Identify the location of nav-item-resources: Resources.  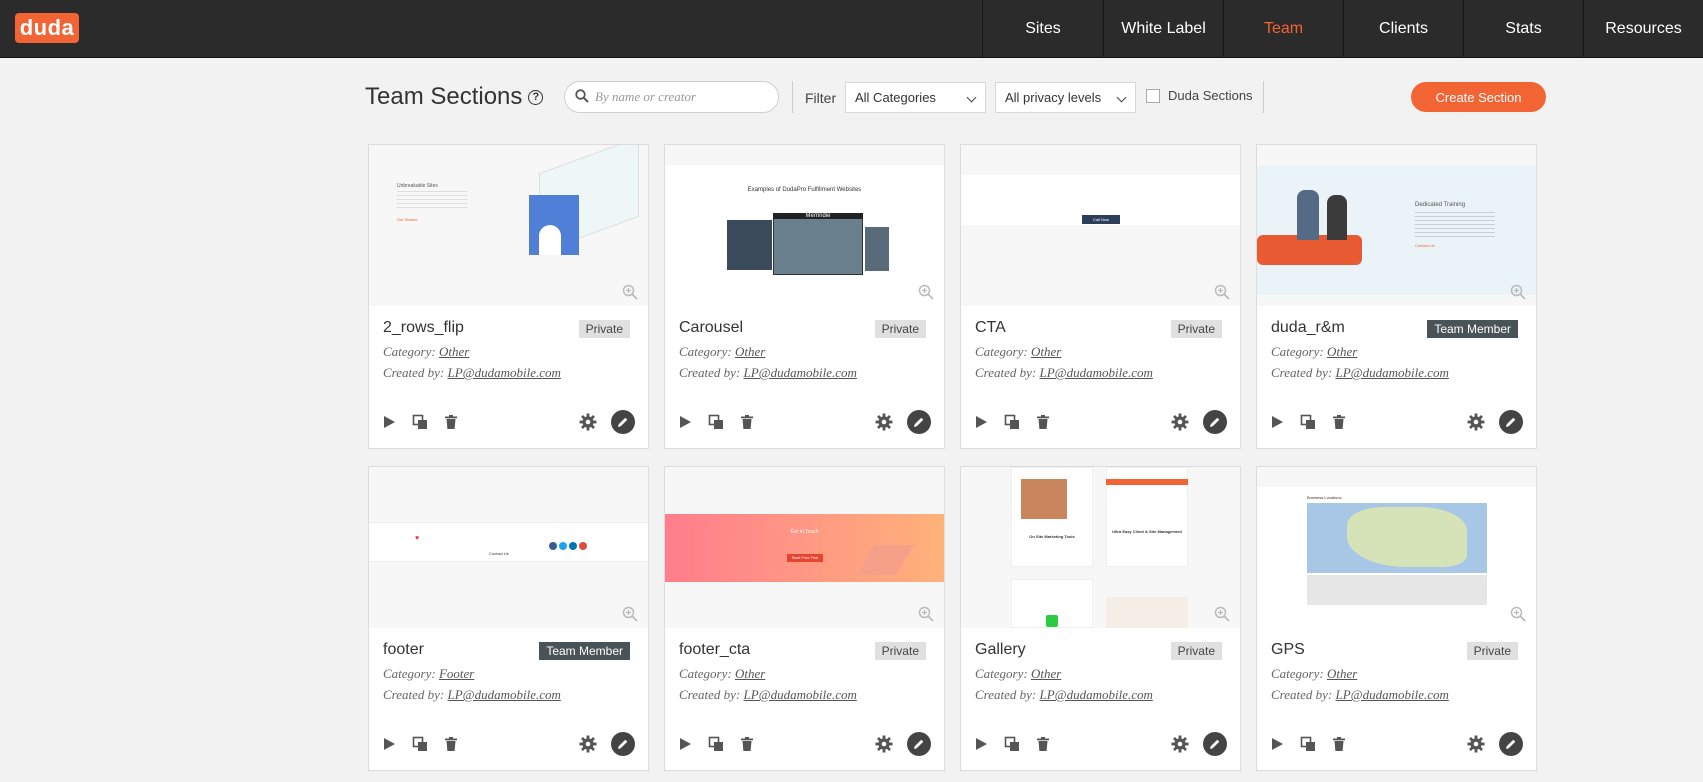
(1643, 29).